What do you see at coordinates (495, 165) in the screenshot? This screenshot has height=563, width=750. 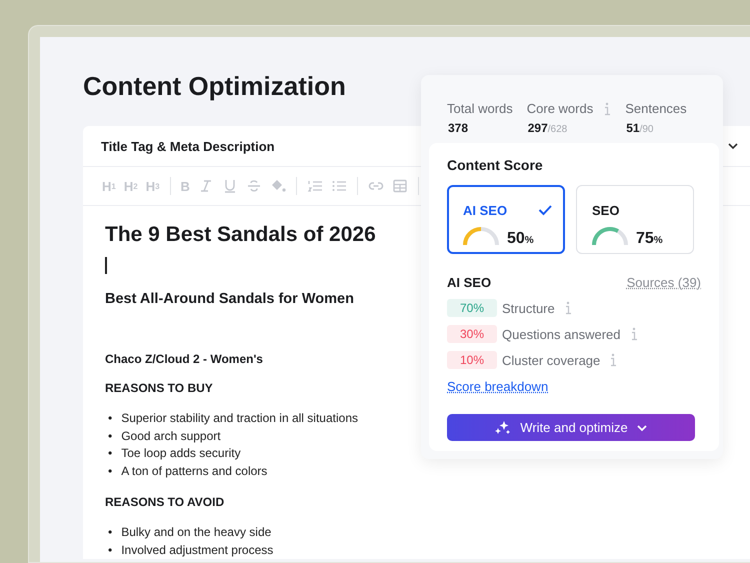 I see `score-title: Content Score` at bounding box center [495, 165].